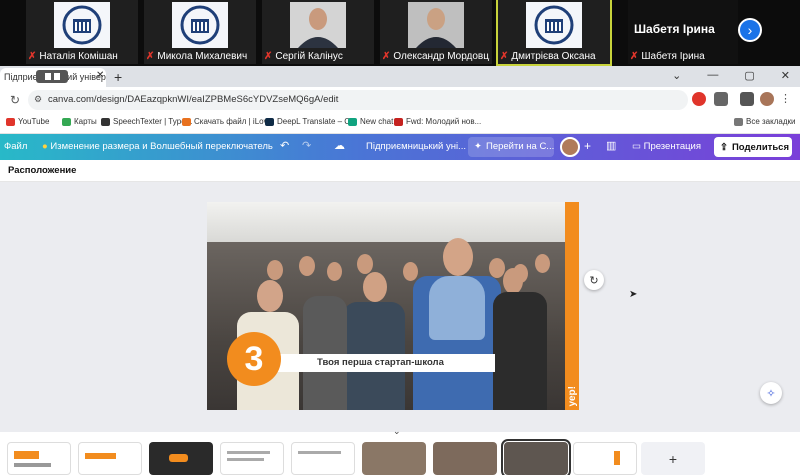 The width and height of the screenshot is (800, 475). What do you see at coordinates (667, 56) in the screenshot?
I see `participant-name: ✗ Шабетя Ірина` at bounding box center [667, 56].